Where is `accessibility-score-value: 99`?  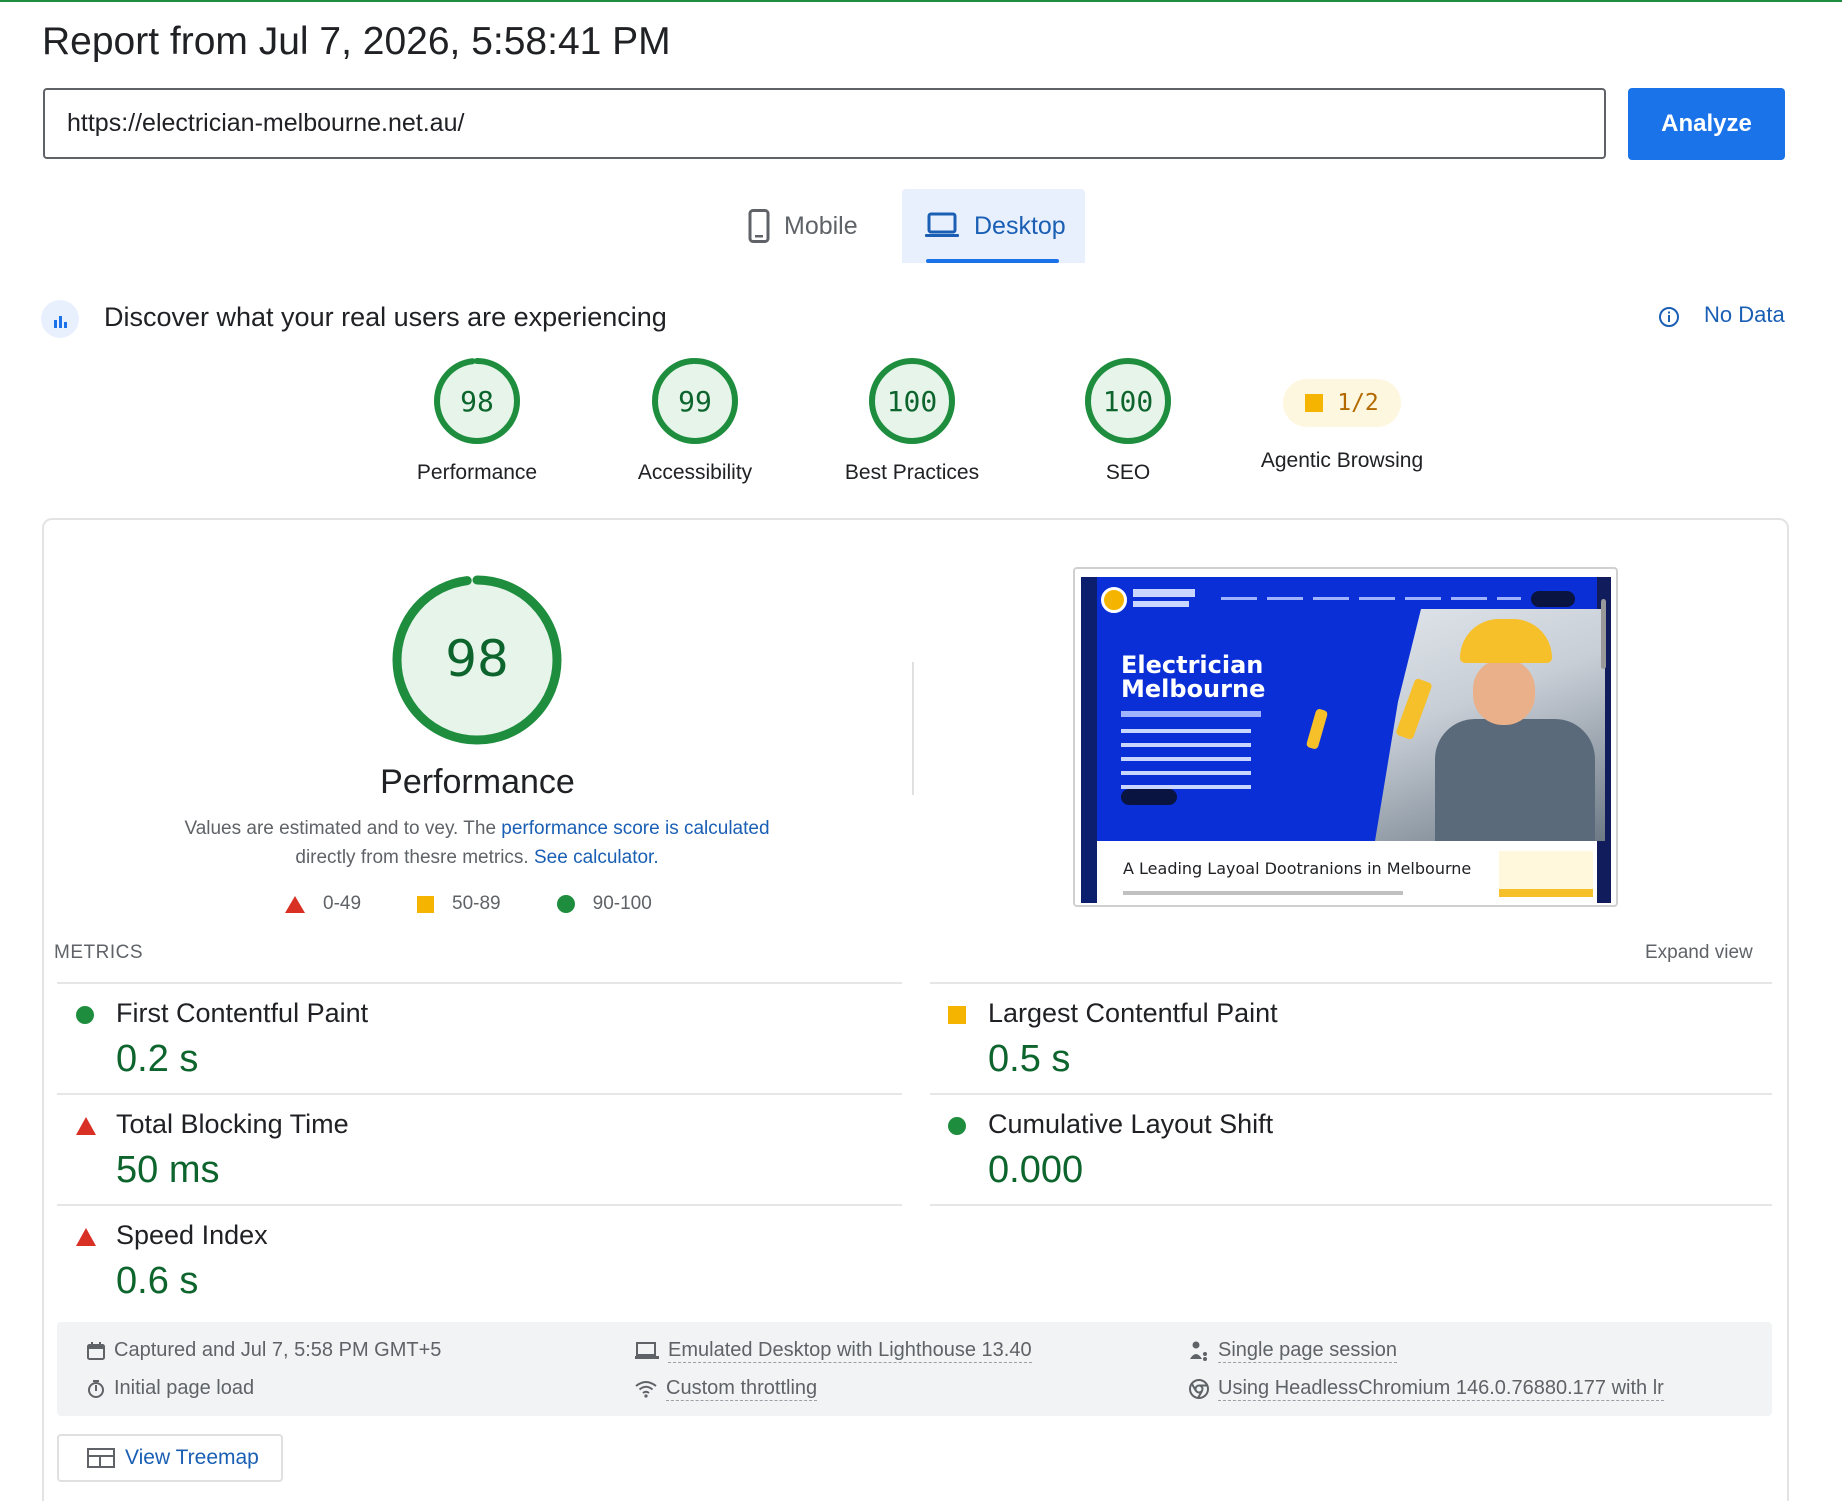
accessibility-score-value: 99 is located at coordinates (695, 401).